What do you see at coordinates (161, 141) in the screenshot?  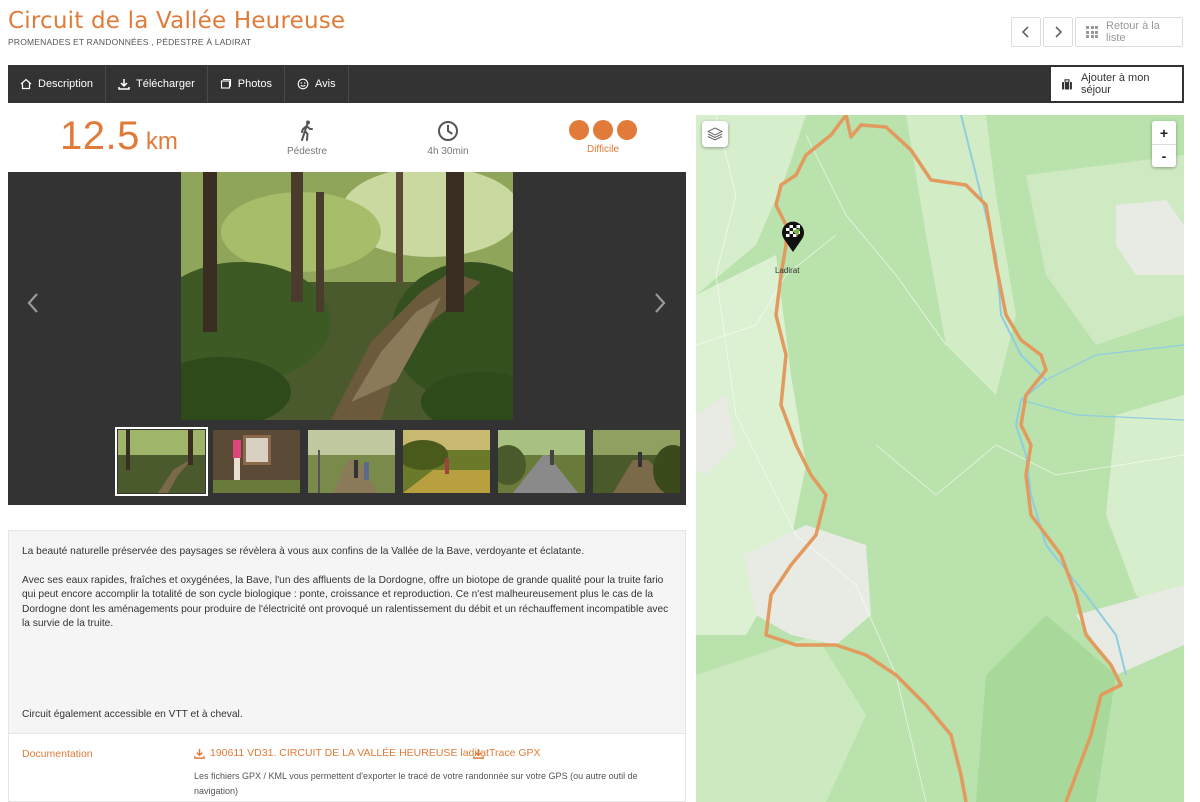 I see `distance-unit: km` at bounding box center [161, 141].